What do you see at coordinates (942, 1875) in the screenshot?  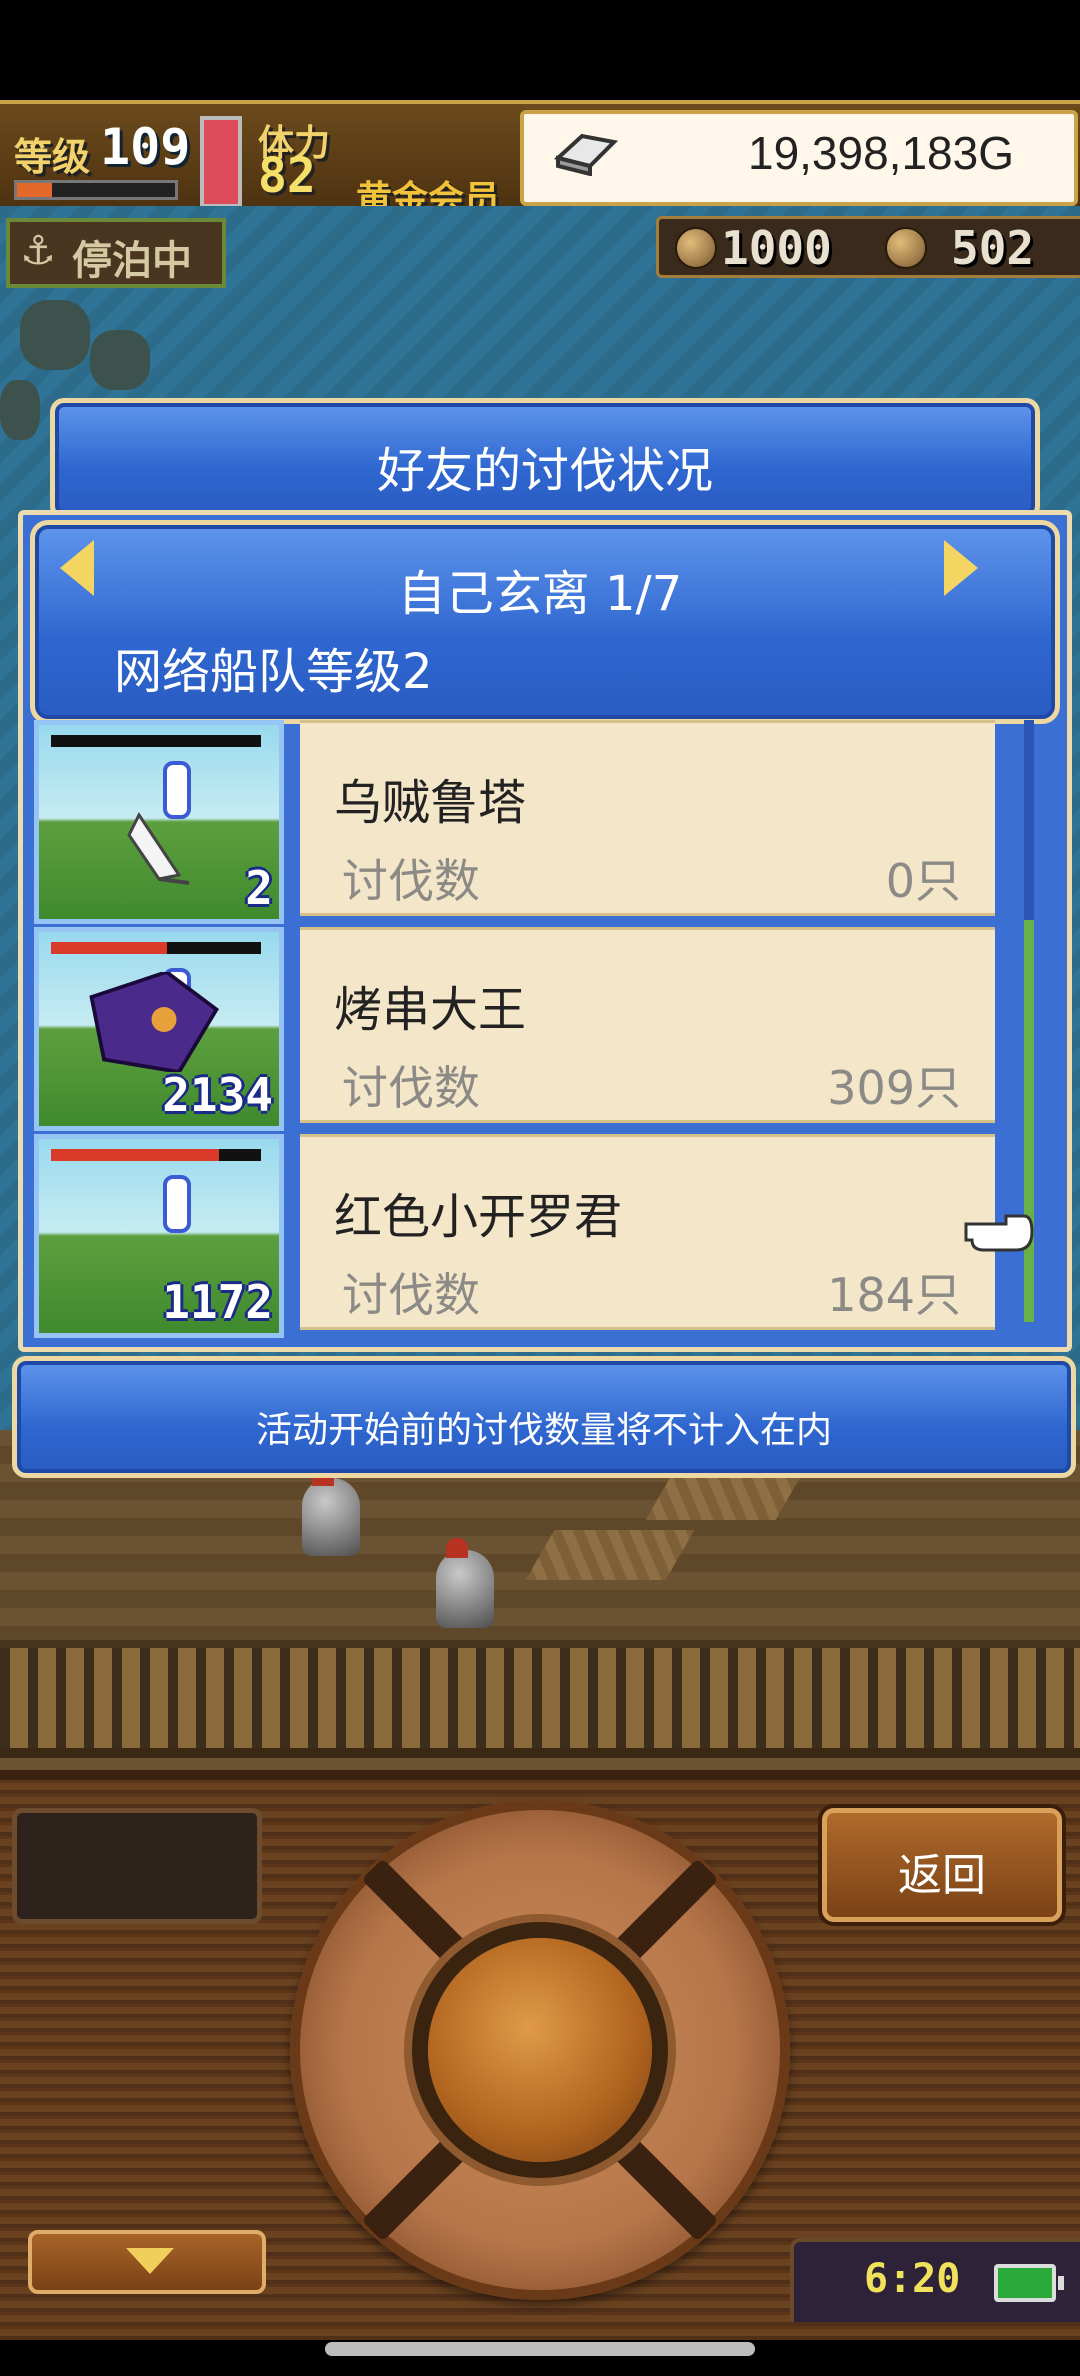 I see `back-button-label: 返回` at bounding box center [942, 1875].